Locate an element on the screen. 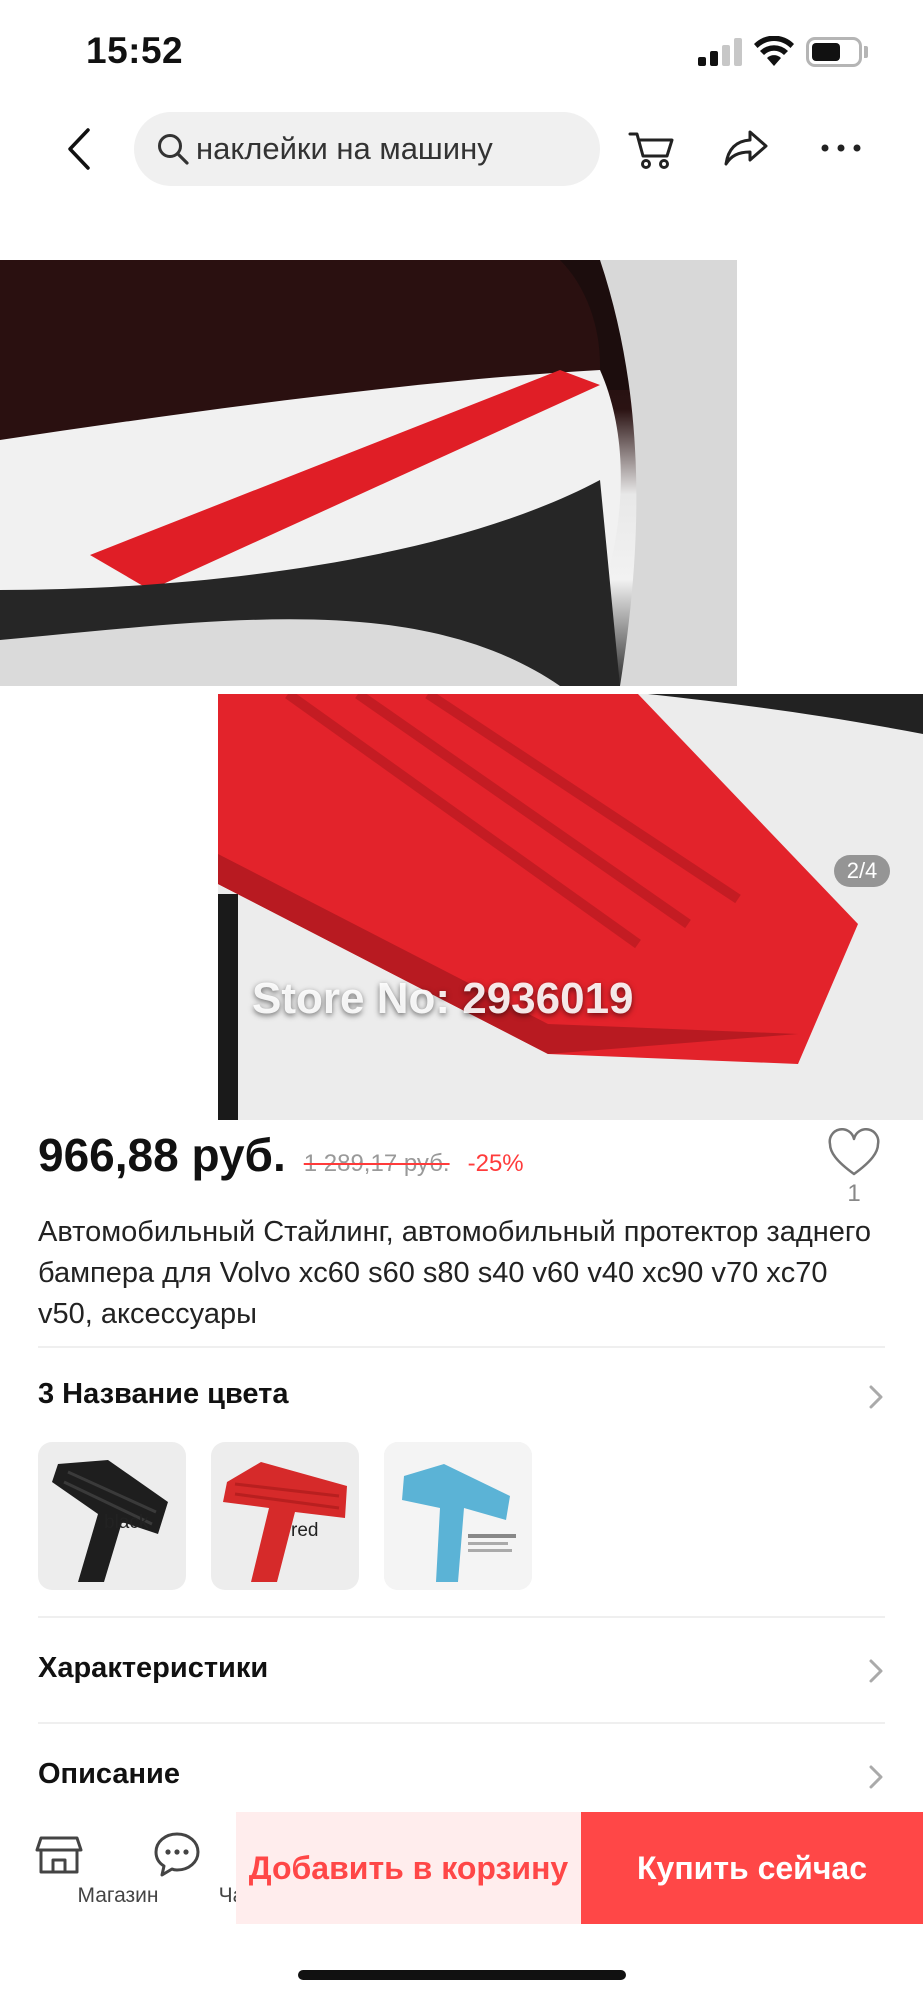  color-section-title: 3 Название цвета is located at coordinates (163, 1394).